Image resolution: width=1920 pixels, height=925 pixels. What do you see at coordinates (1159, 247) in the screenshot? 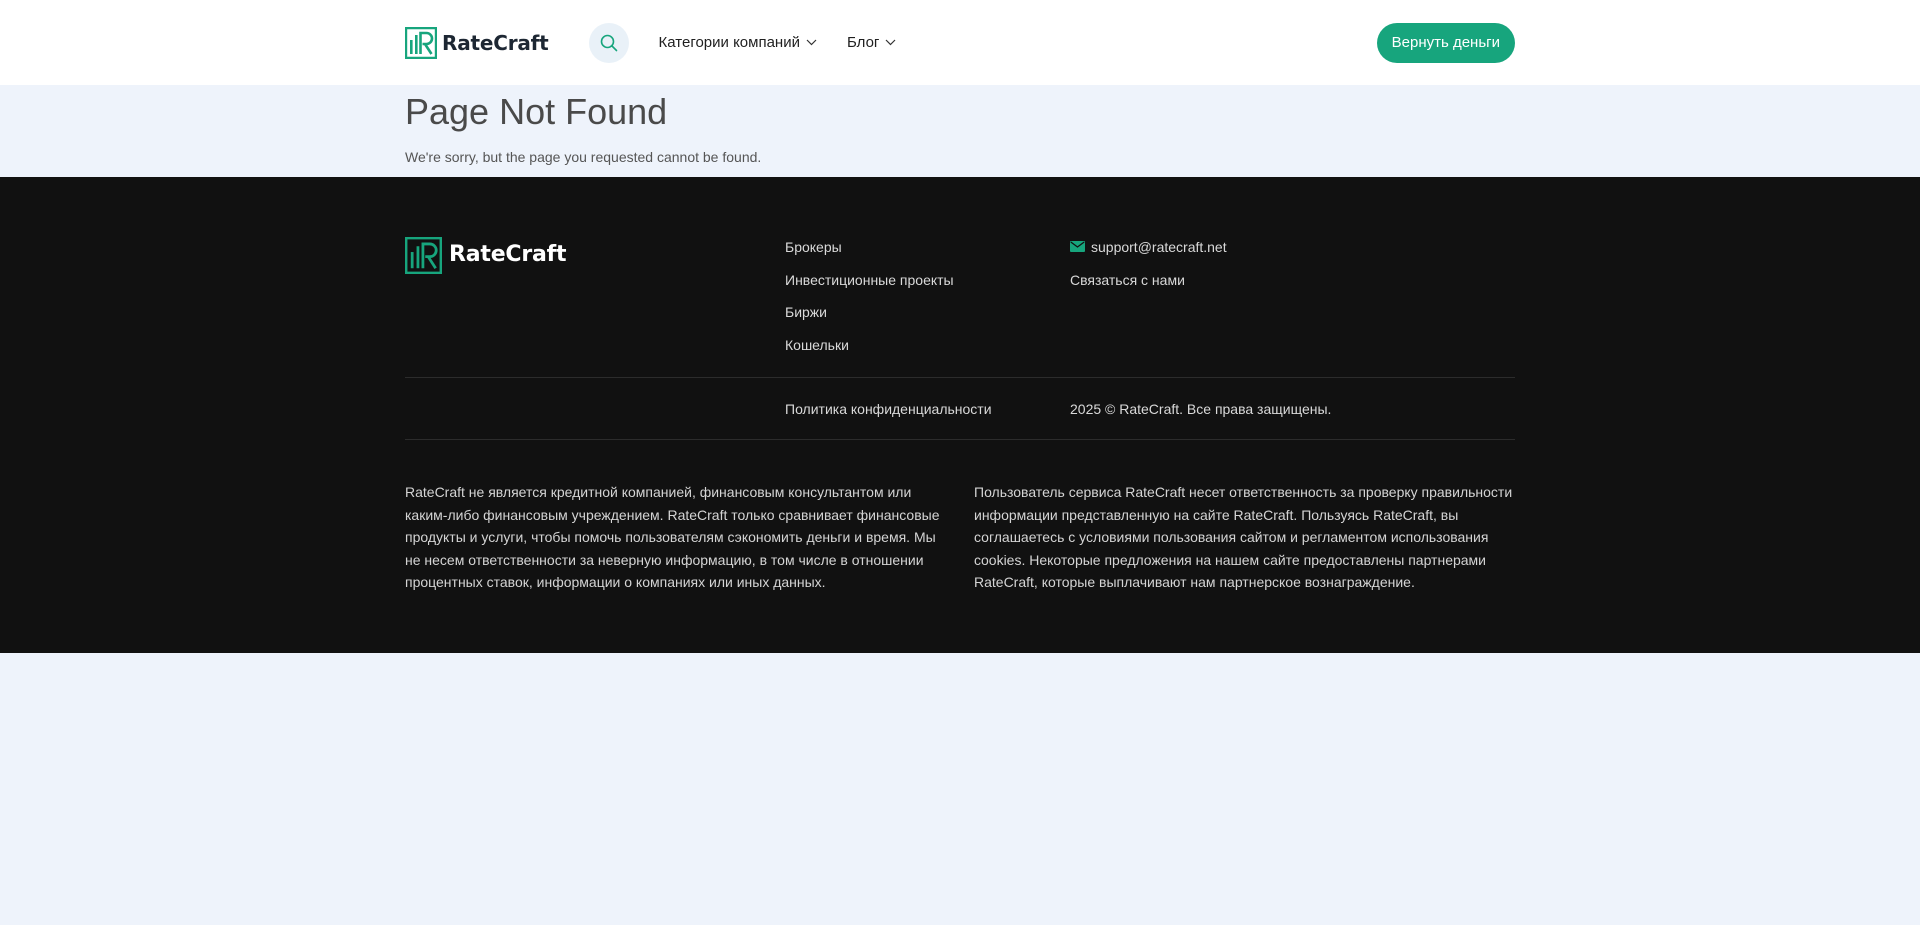
I see `support-email: support@ratecraft.net` at bounding box center [1159, 247].